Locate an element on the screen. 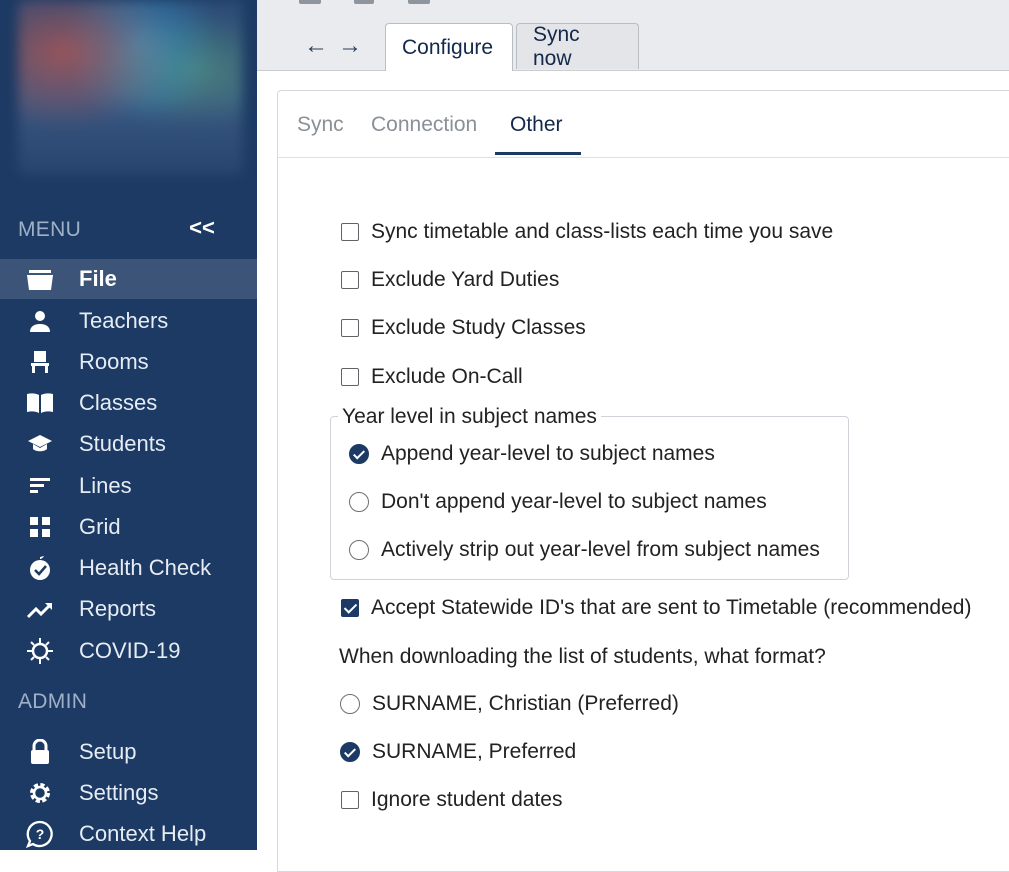 The width and height of the screenshot is (1009, 872). sidebar-item-students: Students is located at coordinates (128, 444).